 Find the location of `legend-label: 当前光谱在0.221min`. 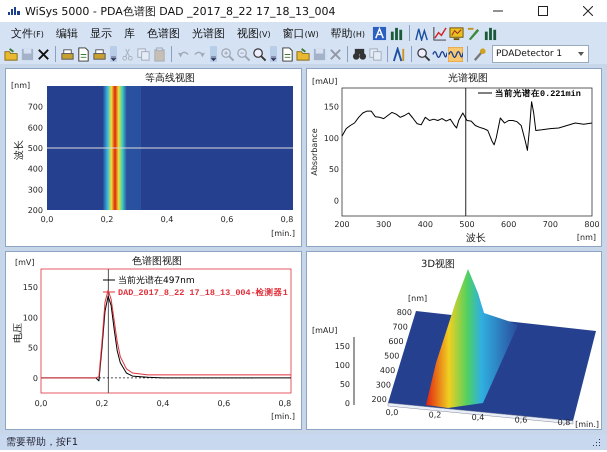

legend-label: 当前光谱在0.221min is located at coordinates (537, 94).